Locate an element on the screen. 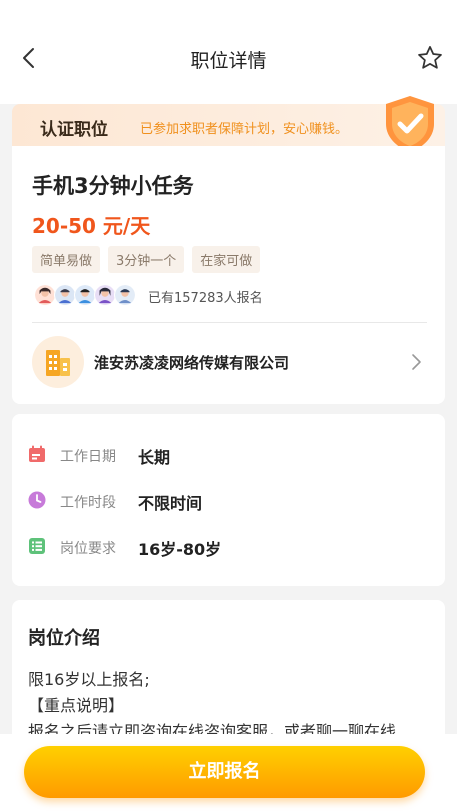 Image resolution: width=457 pixels, height=812 pixels. info-row-work-hours: 工作时段 不限时间 is located at coordinates (228, 501).